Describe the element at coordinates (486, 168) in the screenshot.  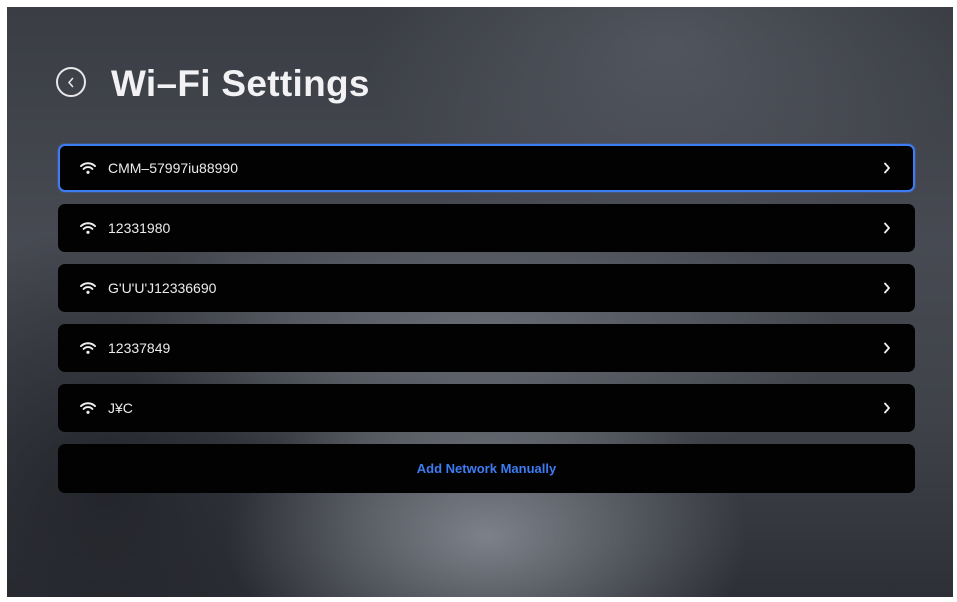
I see `network-item: CMM–57997iu88990` at that location.